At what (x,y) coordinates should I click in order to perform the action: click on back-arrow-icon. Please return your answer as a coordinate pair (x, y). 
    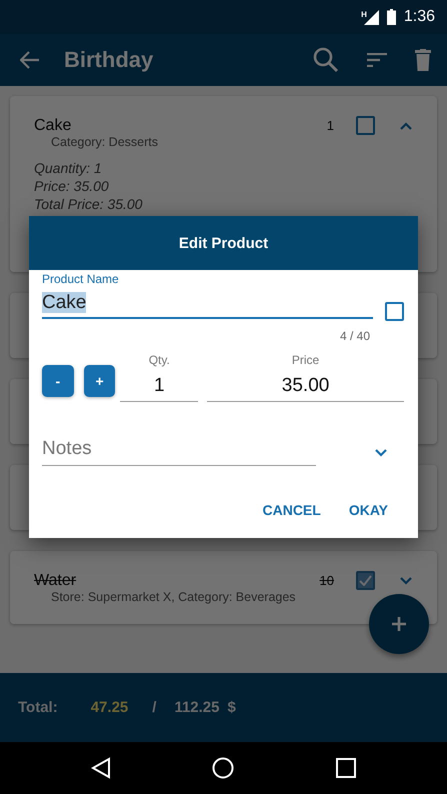
    Looking at the image, I should click on (30, 60).